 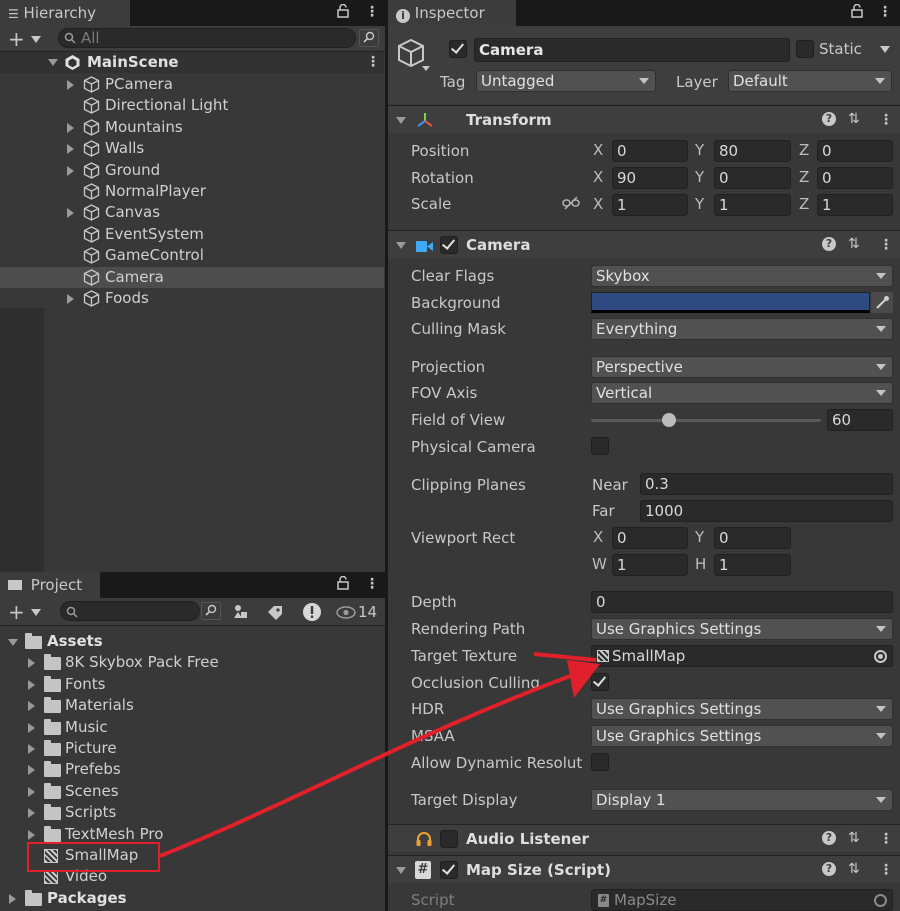 What do you see at coordinates (376, 762) in the screenshot?
I see `drag-annotation-arrow` at bounding box center [376, 762].